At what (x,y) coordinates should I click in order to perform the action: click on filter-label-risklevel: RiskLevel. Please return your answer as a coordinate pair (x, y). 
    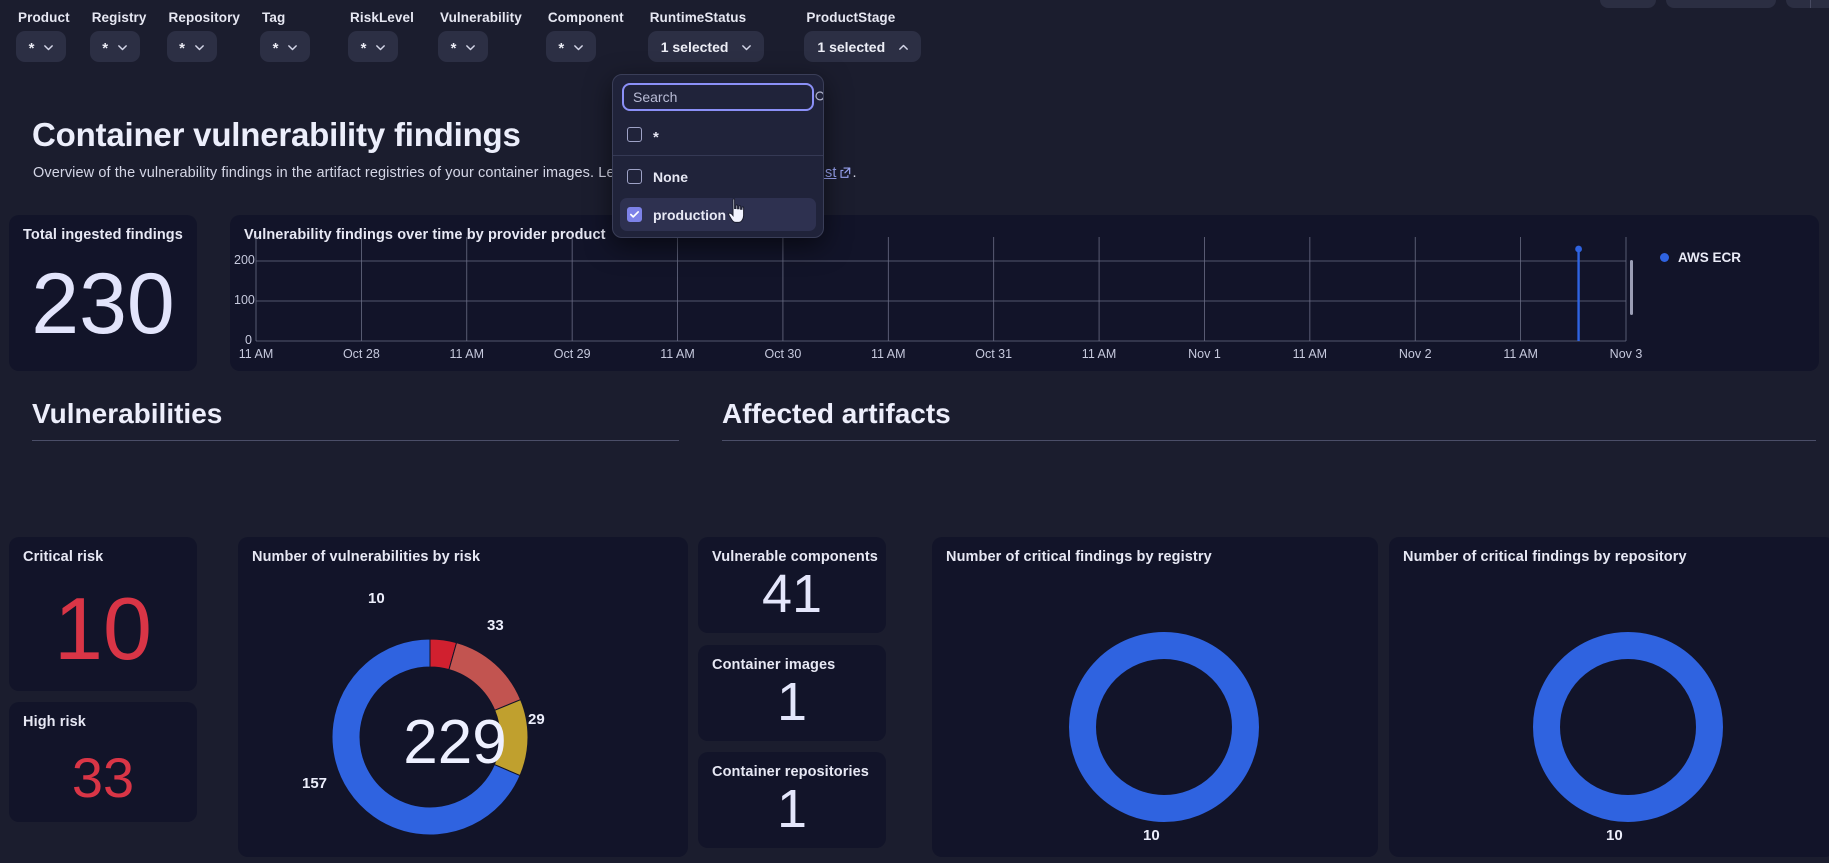
    Looking at the image, I should click on (382, 17).